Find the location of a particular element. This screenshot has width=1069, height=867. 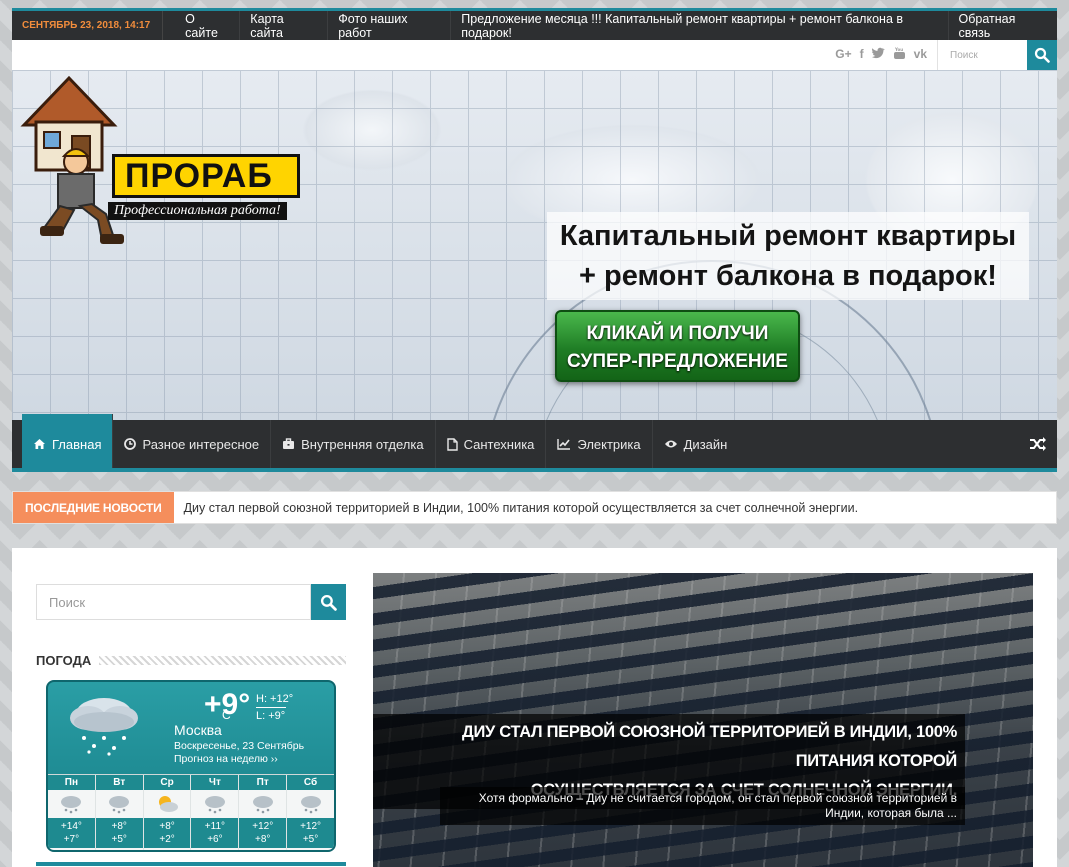

forecast-day-name: Пт is located at coordinates (263, 782).